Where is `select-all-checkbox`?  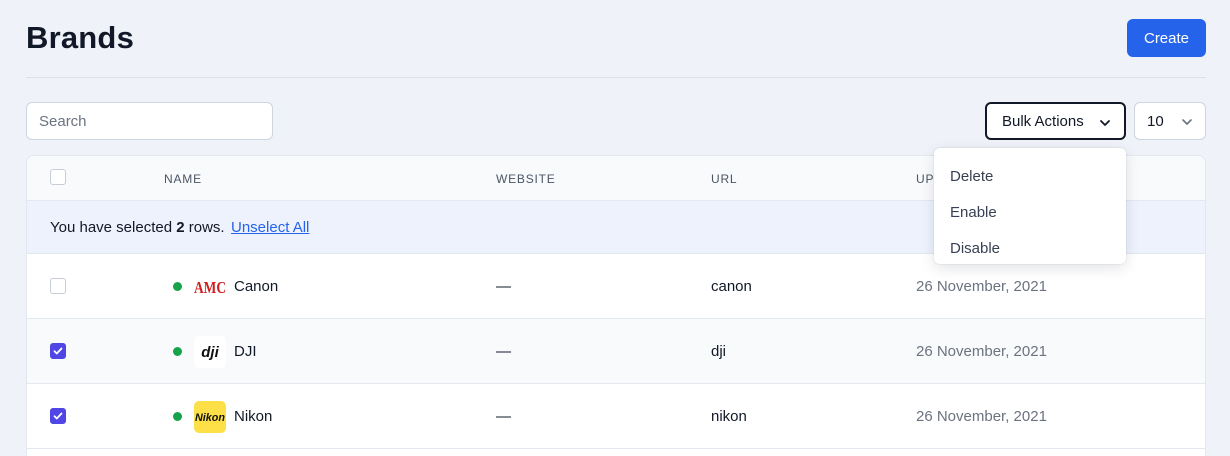
select-all-checkbox is located at coordinates (58, 177).